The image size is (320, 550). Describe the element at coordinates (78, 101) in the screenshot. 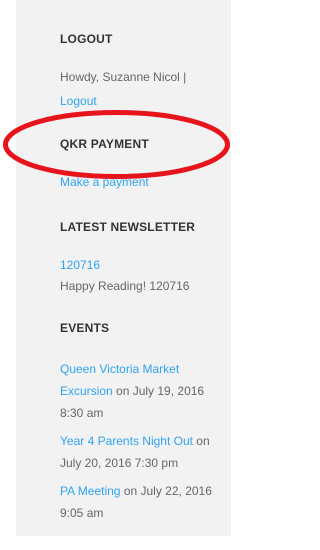

I see `logout-link: Logout` at that location.